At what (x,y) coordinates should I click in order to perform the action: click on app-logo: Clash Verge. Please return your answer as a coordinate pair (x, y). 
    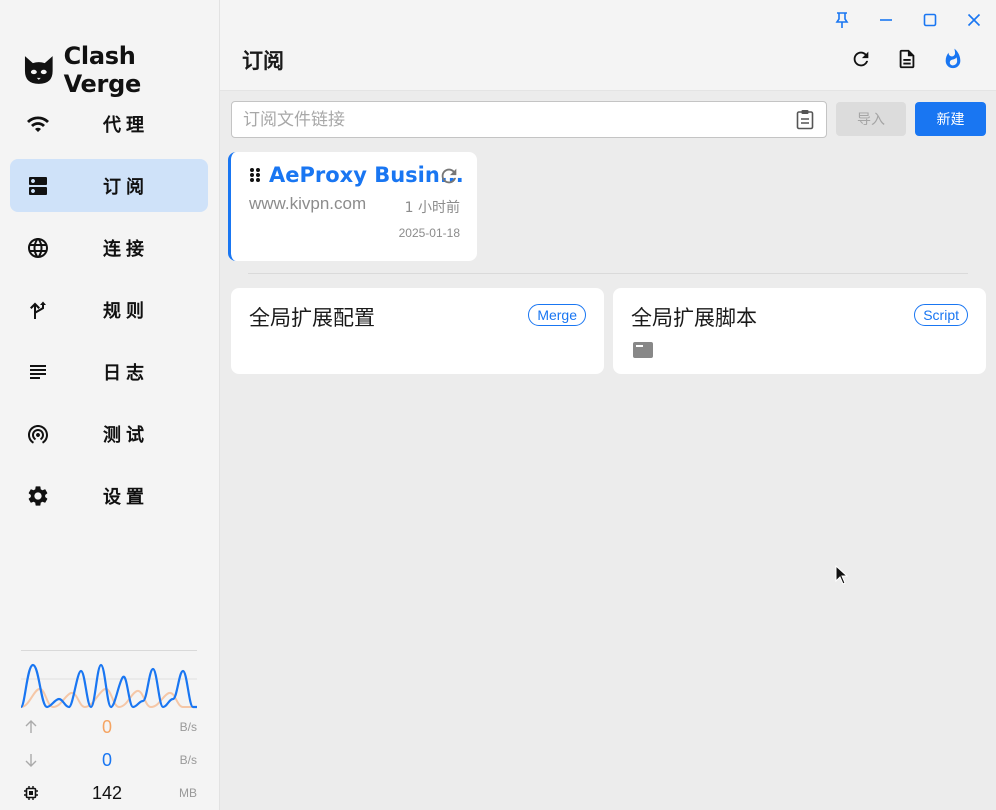
    Looking at the image, I should click on (120, 70).